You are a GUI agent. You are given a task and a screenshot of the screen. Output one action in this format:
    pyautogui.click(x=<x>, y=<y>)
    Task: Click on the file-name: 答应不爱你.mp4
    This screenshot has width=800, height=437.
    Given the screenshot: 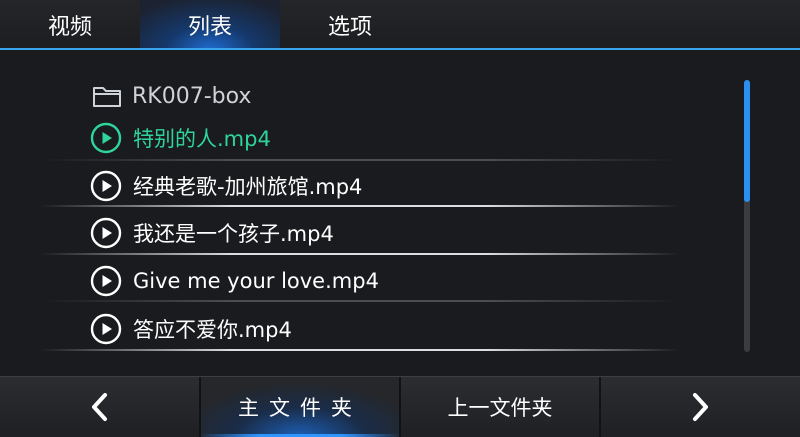 What is the action you would take?
    pyautogui.click(x=212, y=330)
    